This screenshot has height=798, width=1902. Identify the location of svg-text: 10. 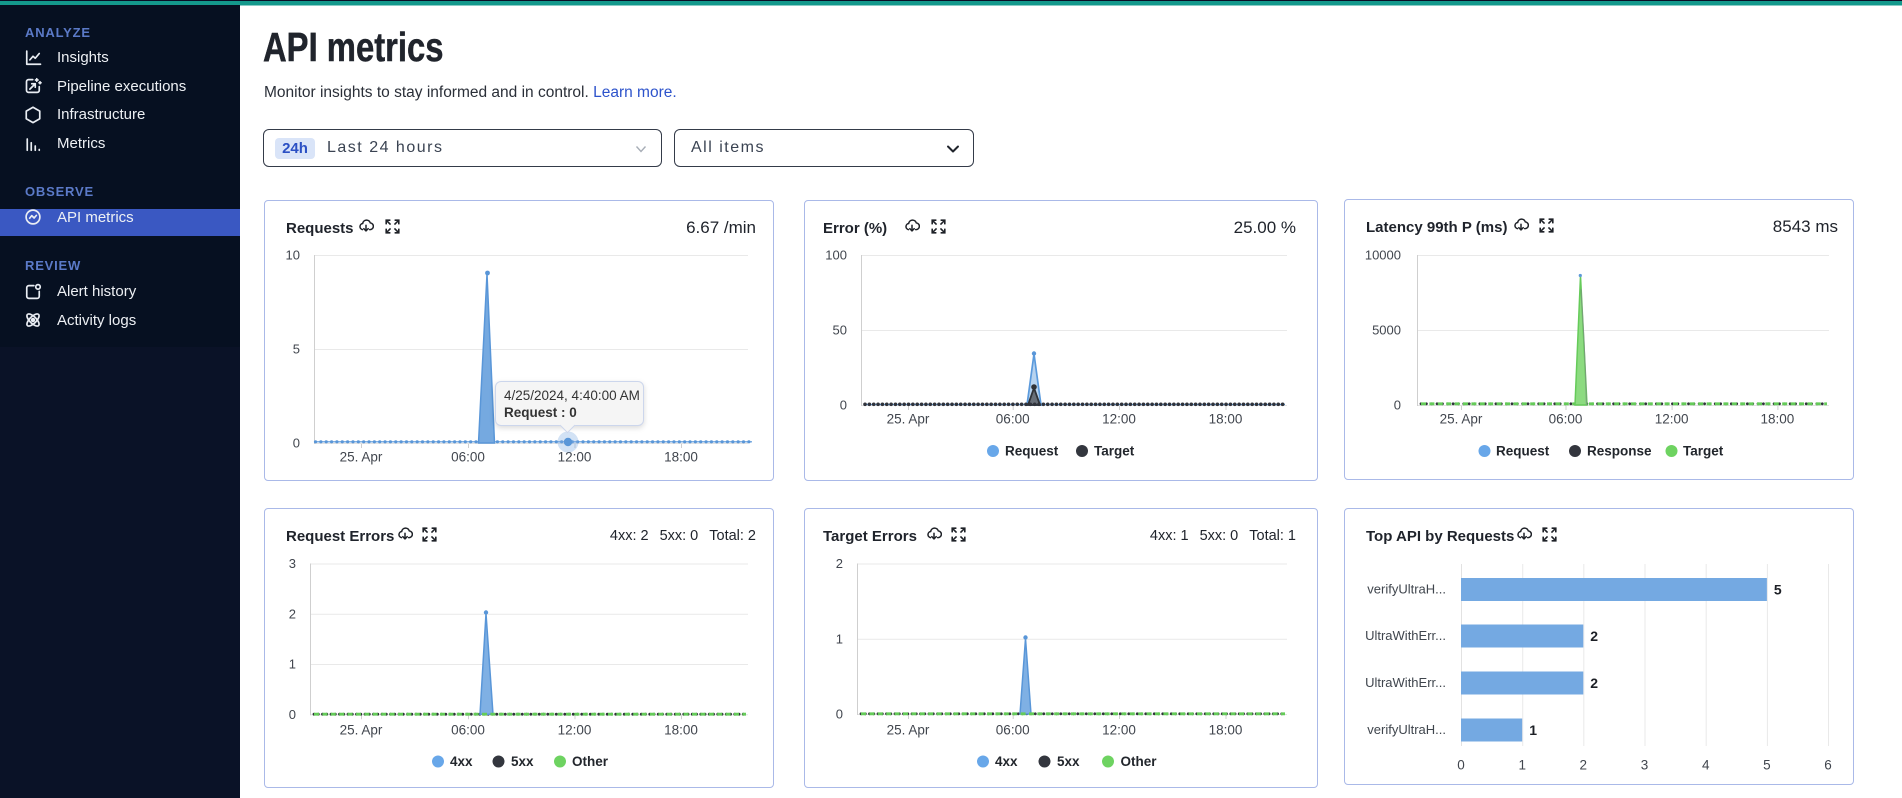
(293, 255).